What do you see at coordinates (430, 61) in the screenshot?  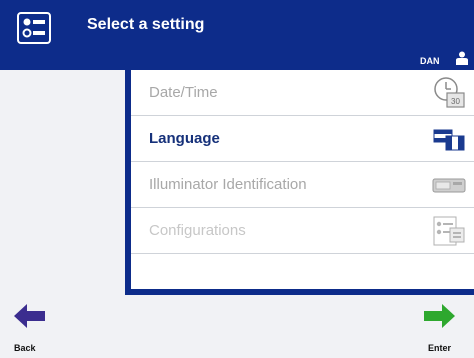 I see `user-name: DAN` at bounding box center [430, 61].